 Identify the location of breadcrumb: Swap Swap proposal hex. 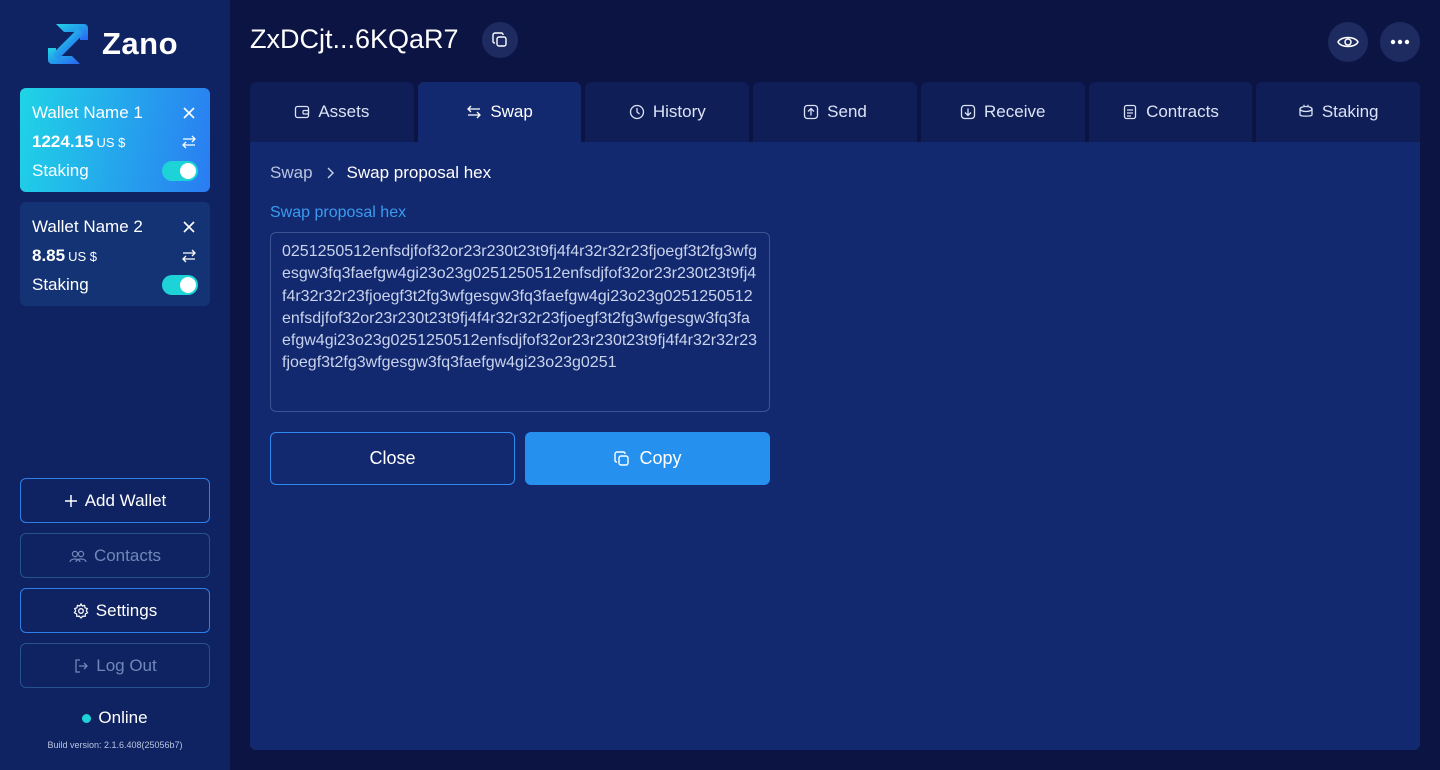
(380, 173).